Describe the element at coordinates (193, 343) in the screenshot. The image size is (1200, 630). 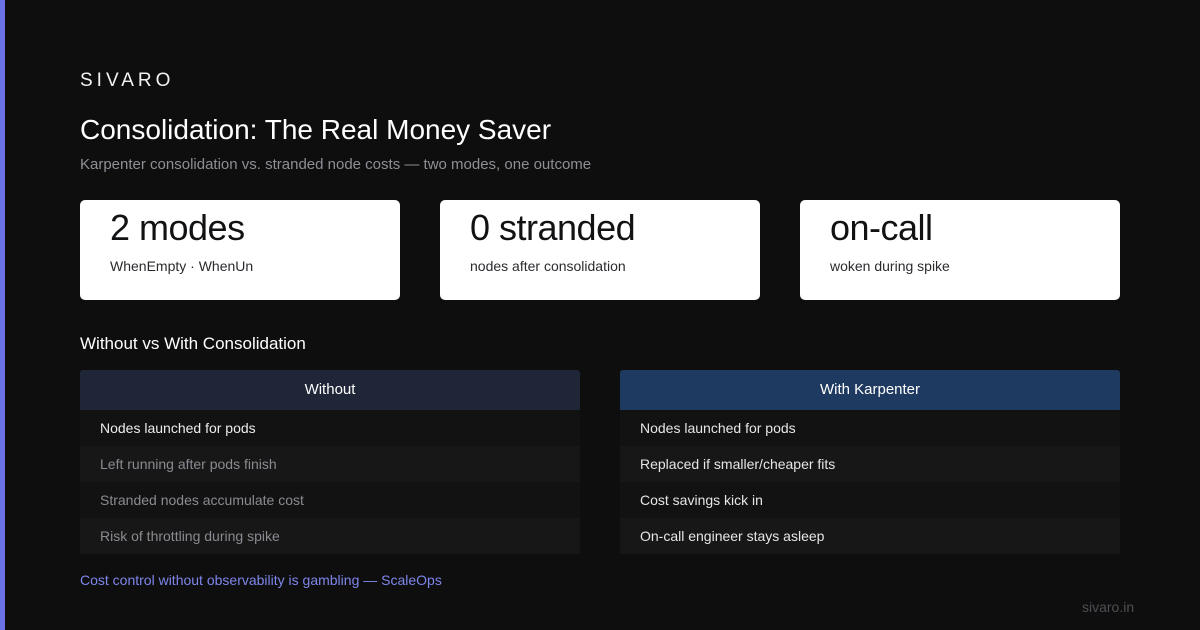
I see `comparison-title: Without vs With Consolidation` at that location.